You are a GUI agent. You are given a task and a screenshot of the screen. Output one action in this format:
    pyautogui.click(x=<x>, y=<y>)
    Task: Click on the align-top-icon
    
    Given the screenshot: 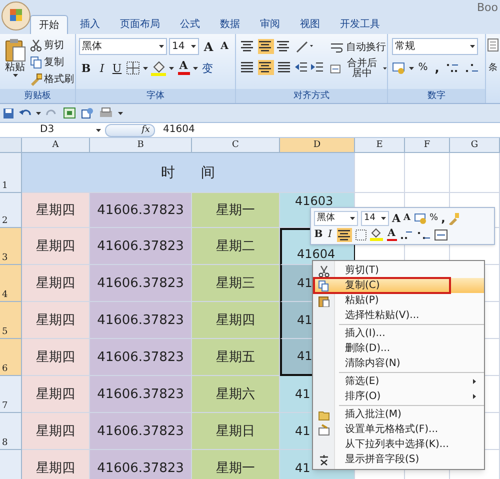 What is the action you would take?
    pyautogui.click(x=248, y=46)
    